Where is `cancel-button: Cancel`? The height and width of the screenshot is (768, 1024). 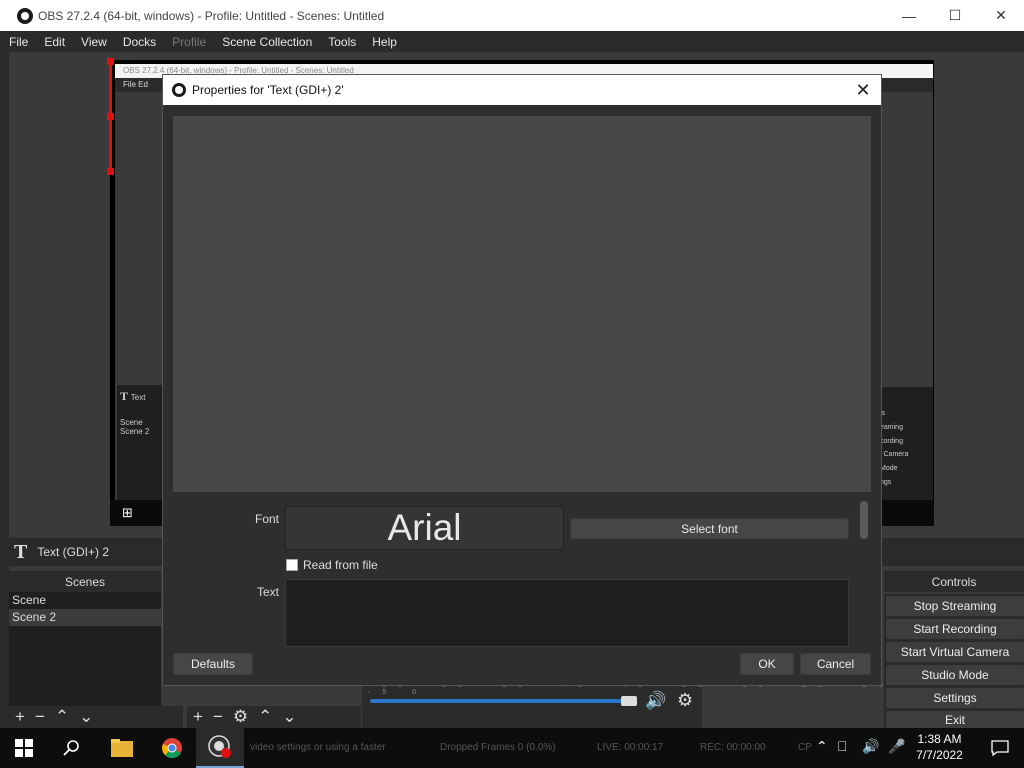 cancel-button: Cancel is located at coordinates (835, 664).